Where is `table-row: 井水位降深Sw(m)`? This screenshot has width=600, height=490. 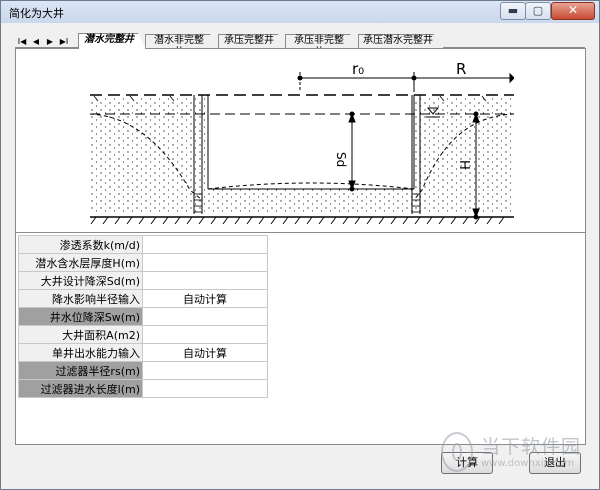
table-row: 井水位降深Sw(m) is located at coordinates (143, 316).